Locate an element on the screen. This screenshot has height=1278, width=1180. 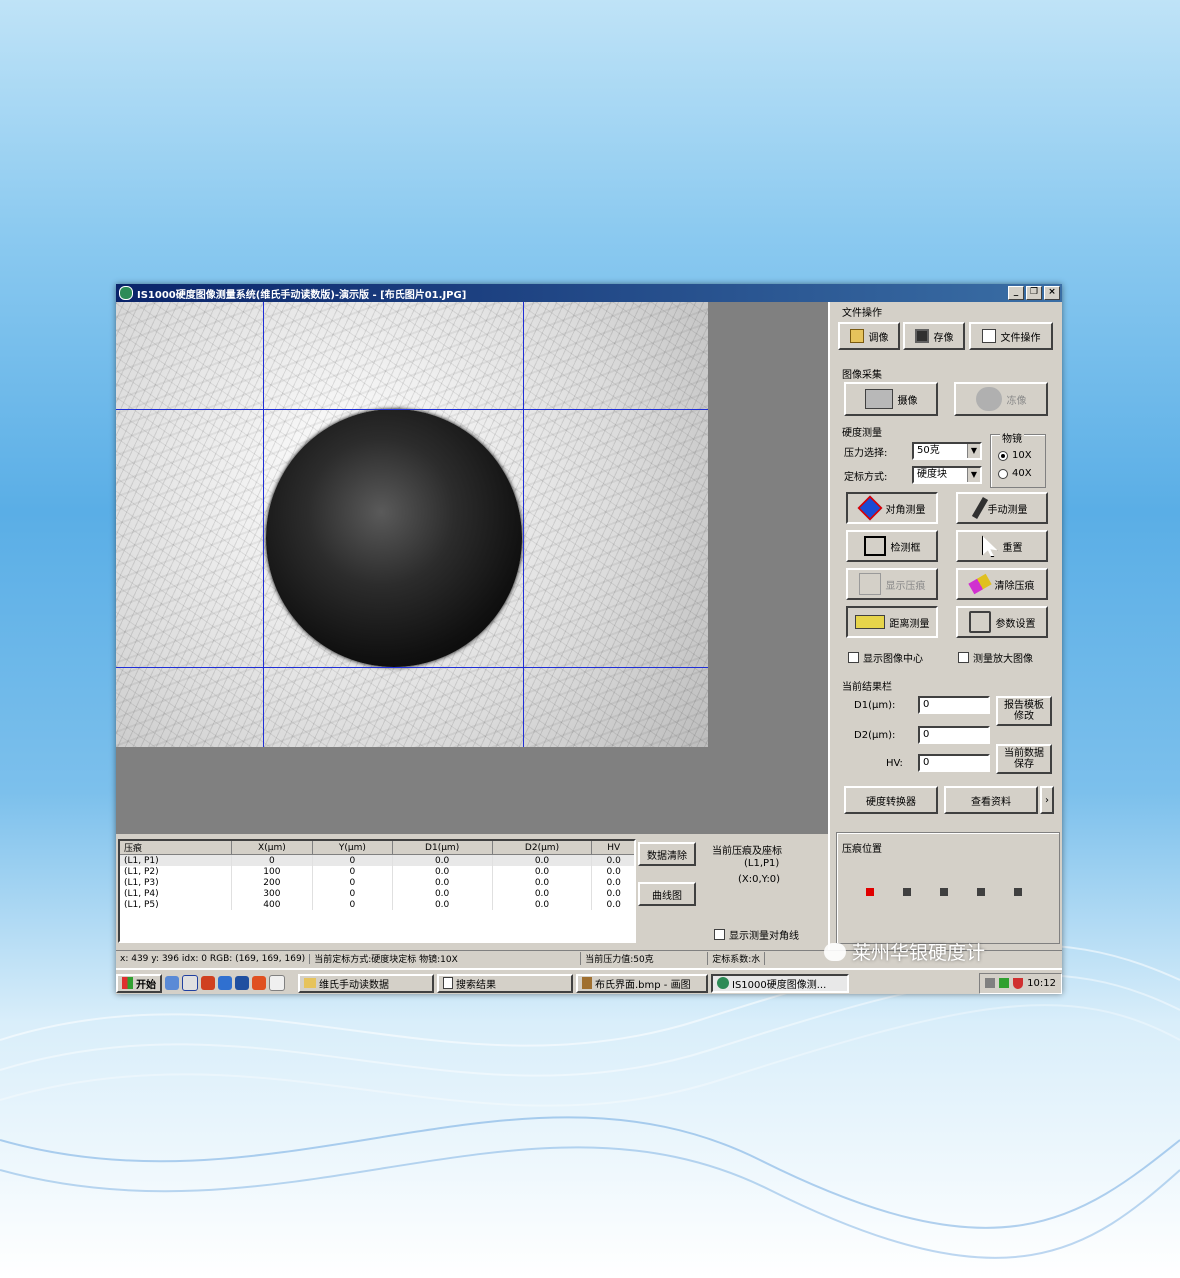
clear-data-button: 数据清除 is located at coordinates (667, 854).